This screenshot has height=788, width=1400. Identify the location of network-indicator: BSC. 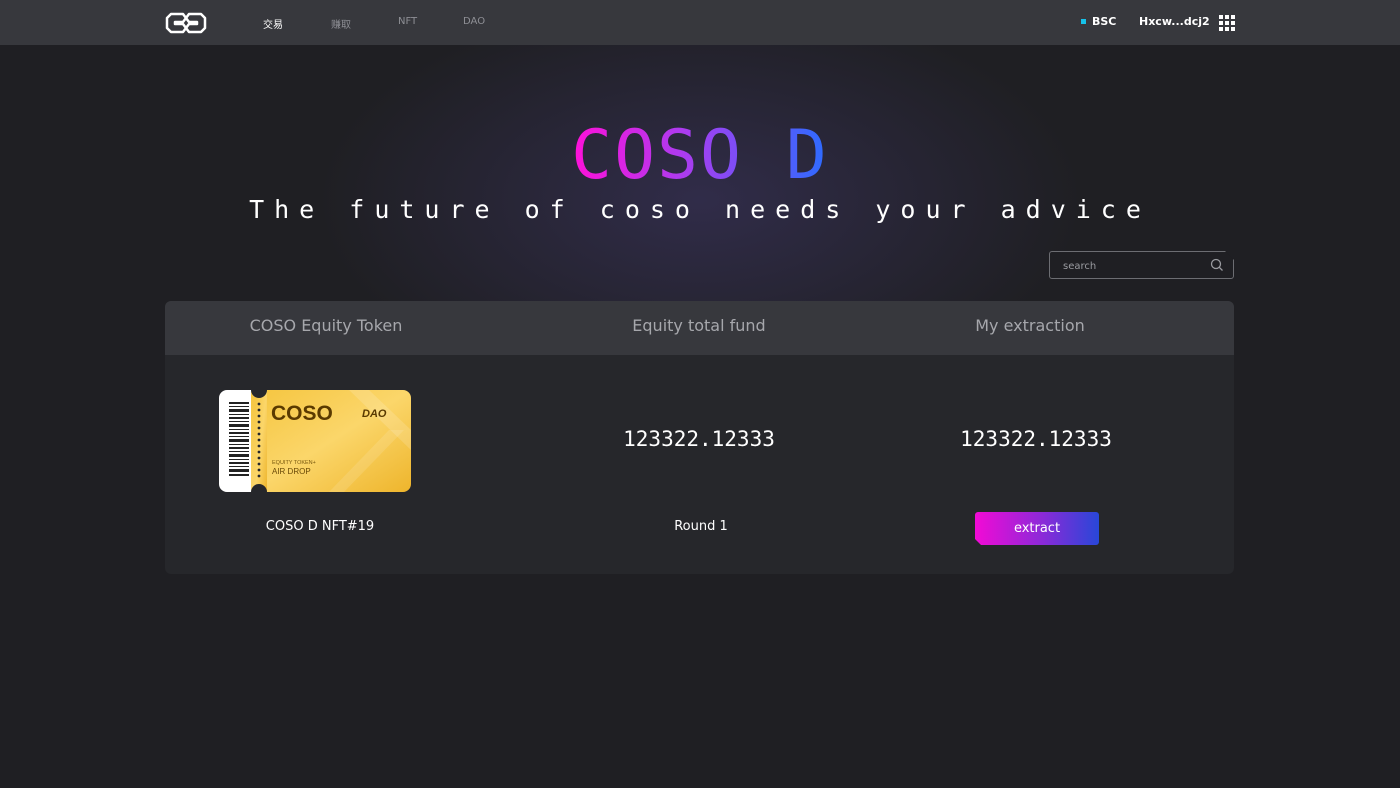
(1098, 21).